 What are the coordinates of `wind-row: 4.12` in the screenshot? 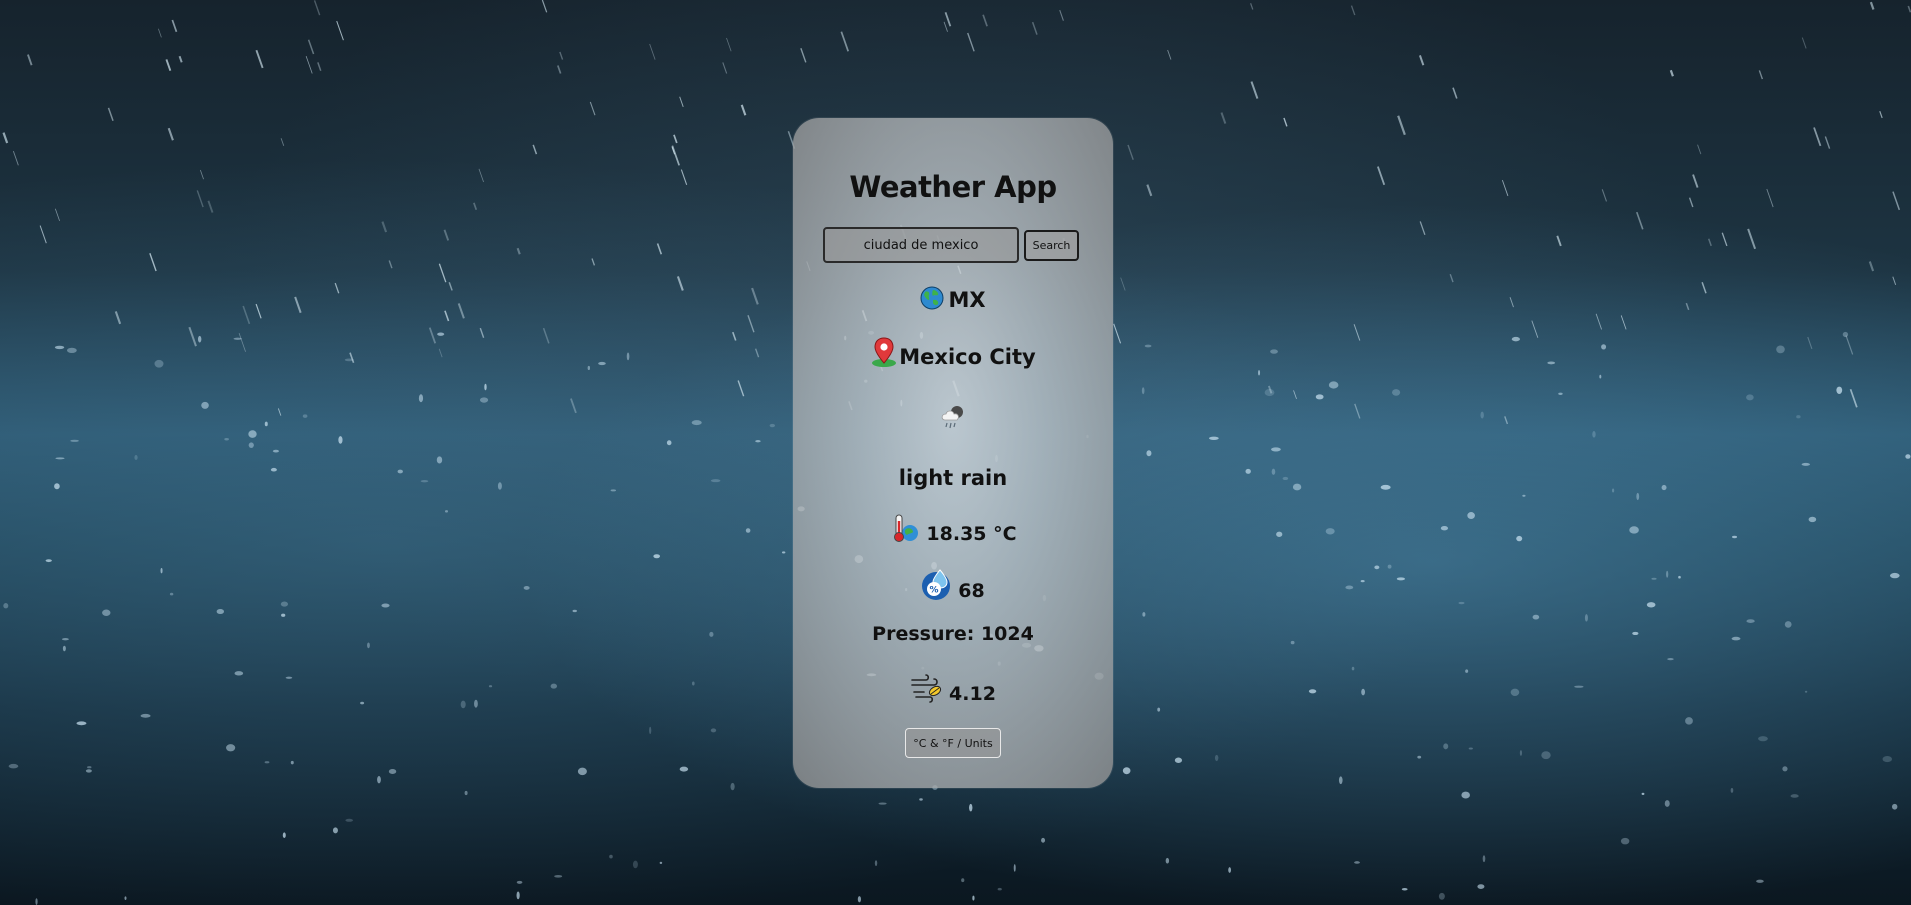 It's located at (953, 688).